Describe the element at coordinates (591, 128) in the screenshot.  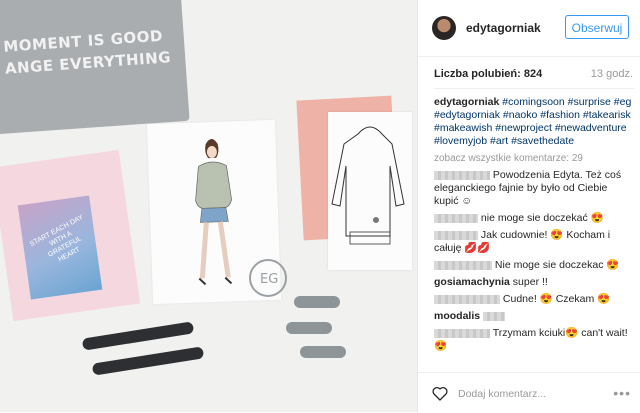
I see `hashtag-link: #newadventure` at that location.